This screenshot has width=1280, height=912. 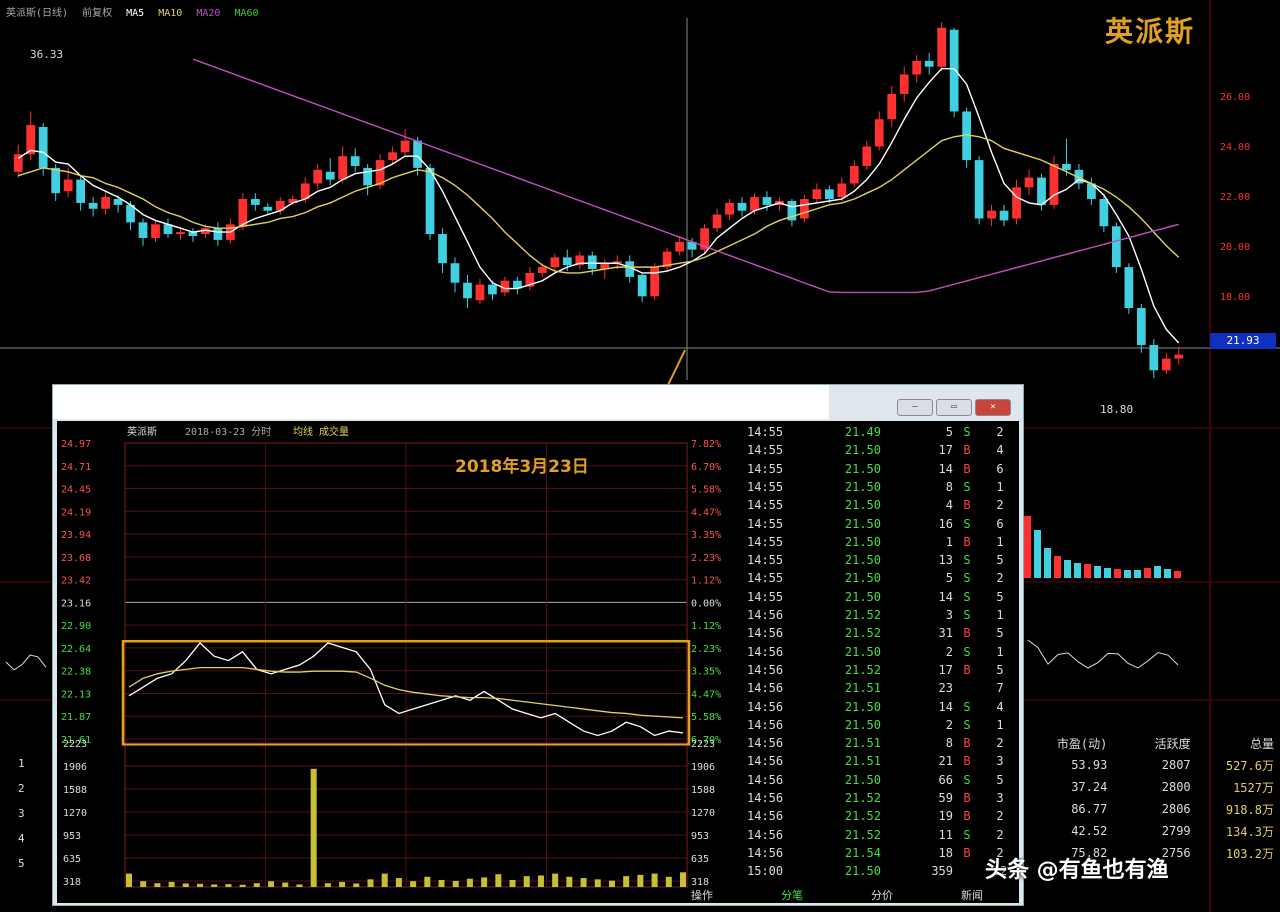 I want to click on right-axis-label: 18.00, so click(x=1235, y=297).